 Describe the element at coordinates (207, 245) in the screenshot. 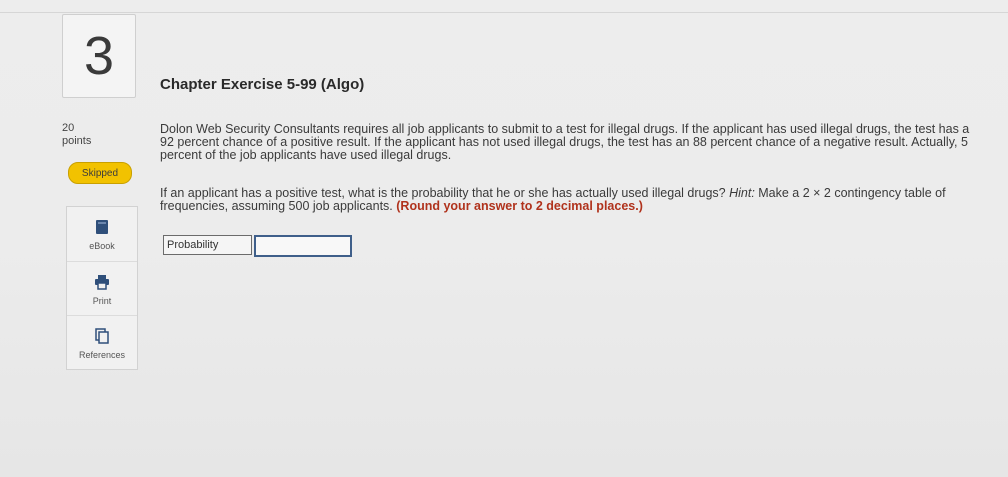

I see `probability-label: Probability` at that location.